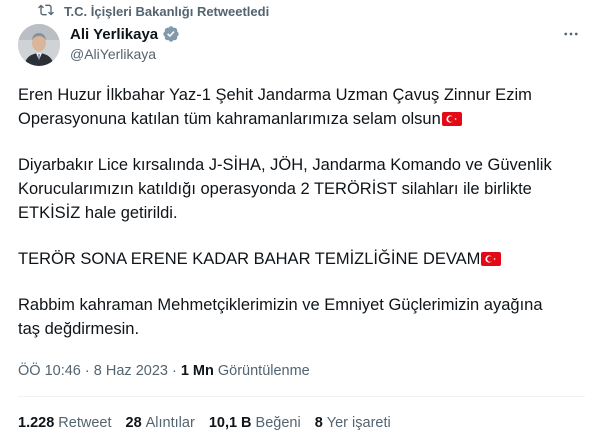 This screenshot has width=603, height=446. Describe the element at coordinates (114, 34) in the screenshot. I see `author-name: Ali Yerlikaya` at that location.